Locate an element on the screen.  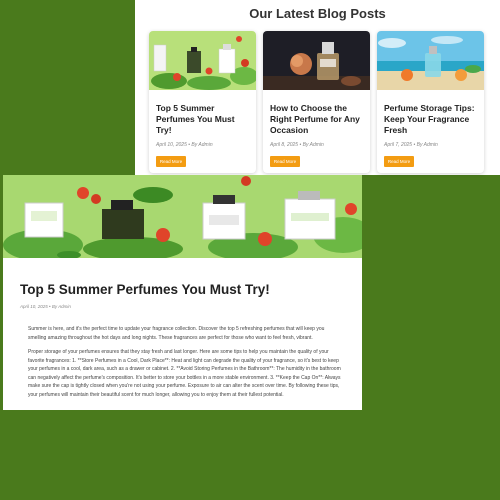
card-title: Top 5 Summer Perfumes You Must Try! is located at coordinates (203, 119).